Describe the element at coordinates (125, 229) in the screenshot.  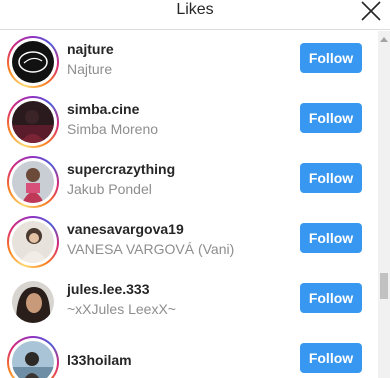
I see `username: vanesavargova19` at that location.